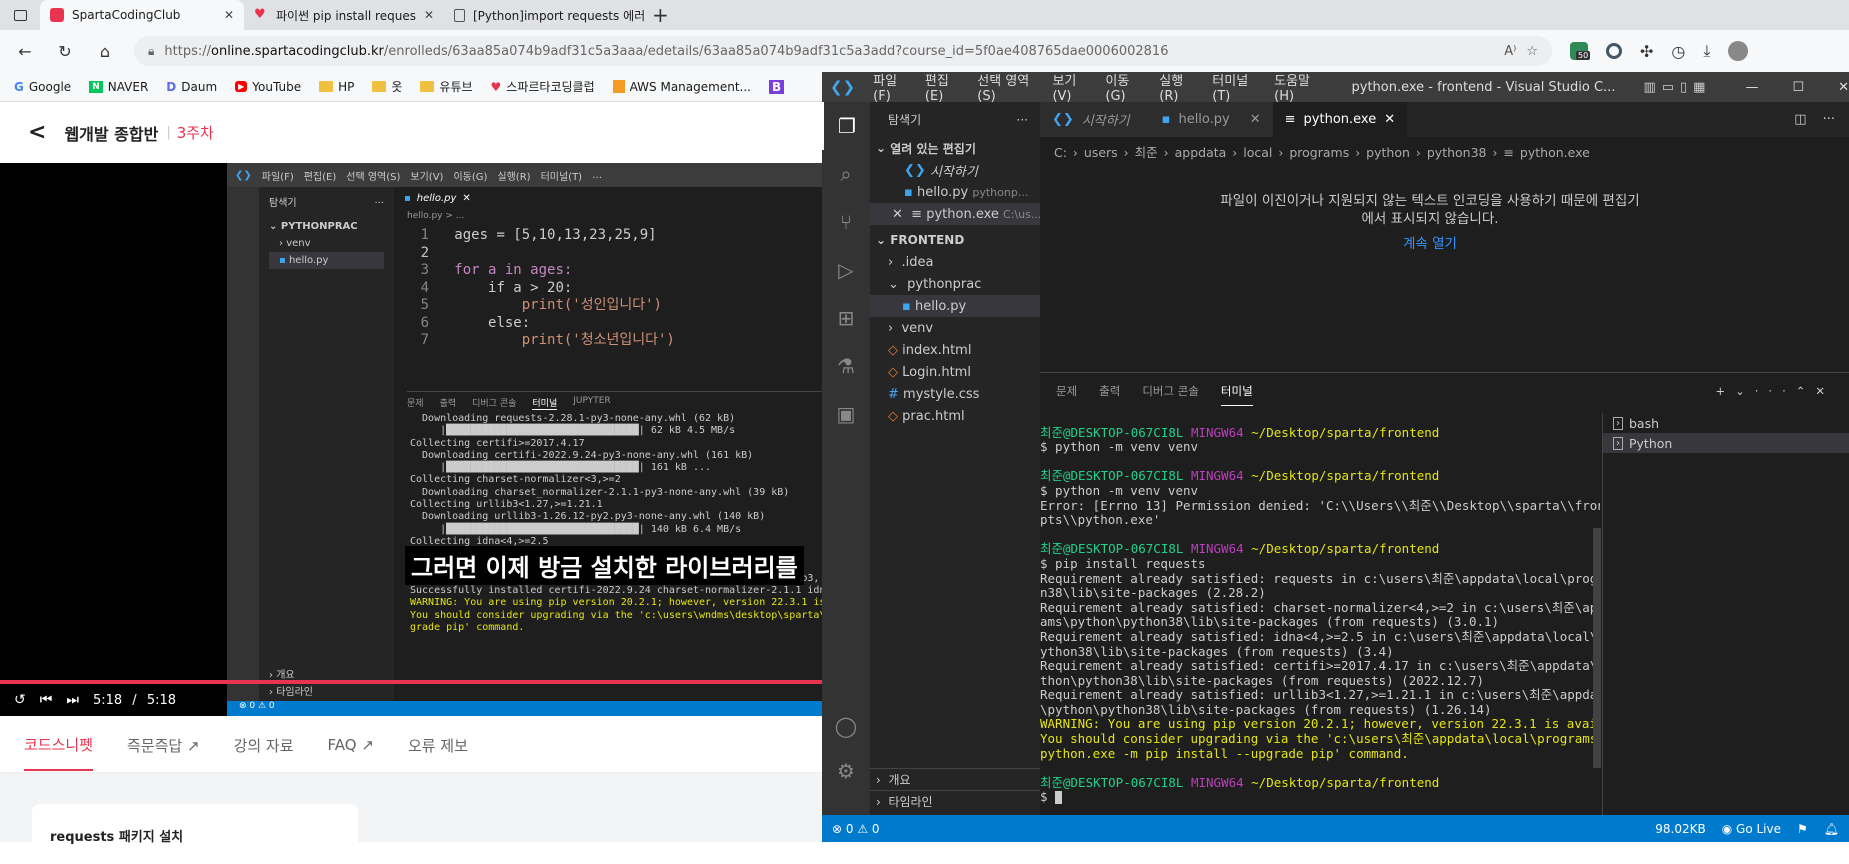 This screenshot has width=1849, height=864. Describe the element at coordinates (163, 745) in the screenshot. I see `tab-qna: 즉문즉답 ↗` at that location.